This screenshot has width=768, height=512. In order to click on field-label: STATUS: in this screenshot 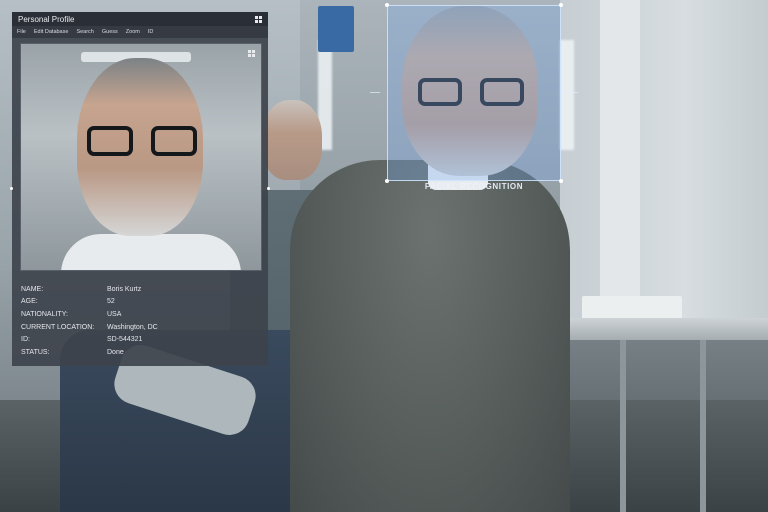, I will do `click(35, 352)`.